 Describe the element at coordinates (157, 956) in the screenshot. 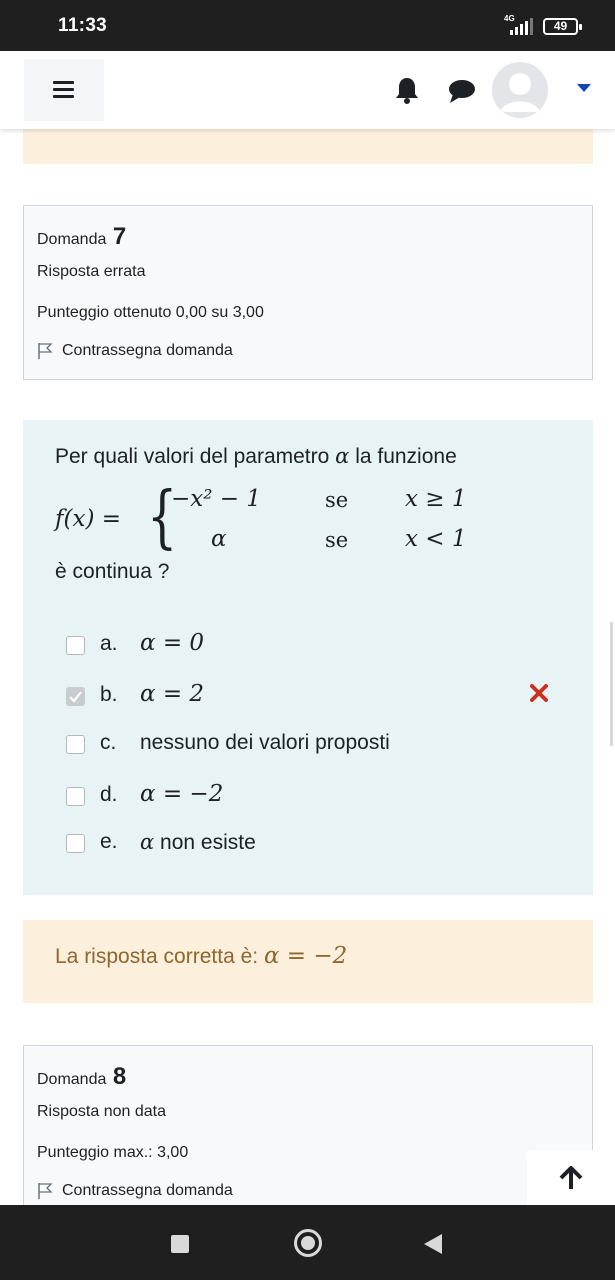

I see `right-answer-prefix: La risposta corretta è:` at that location.